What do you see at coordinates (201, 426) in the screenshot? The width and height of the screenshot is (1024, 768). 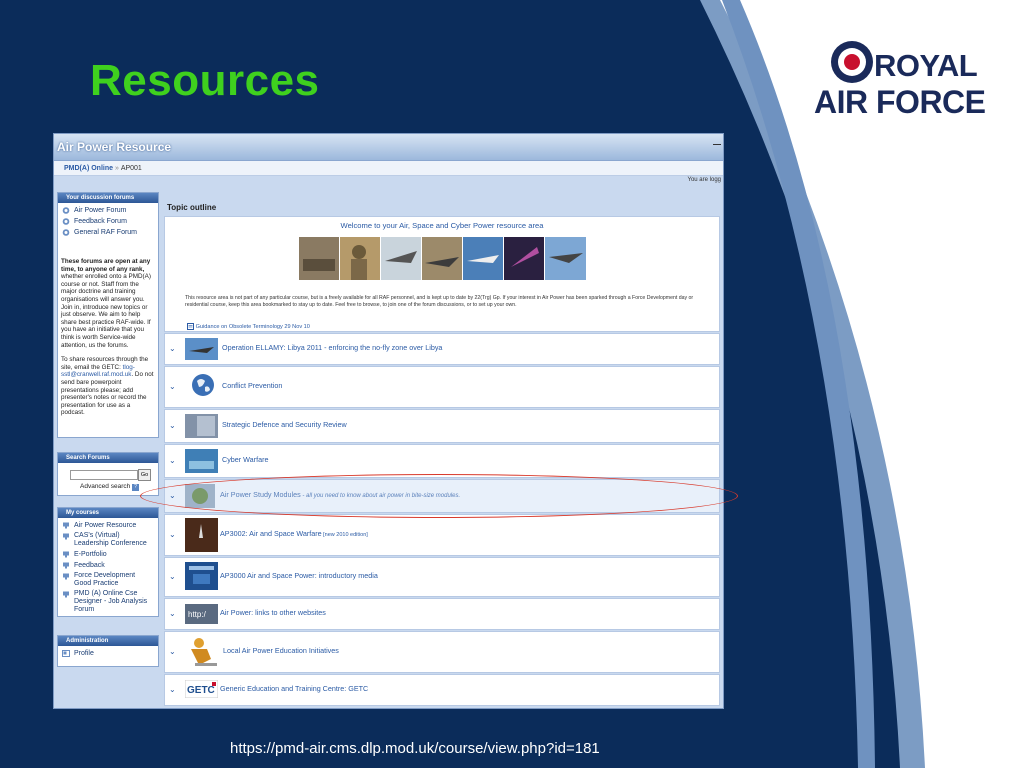 I see `document-thumbnail-icon` at bounding box center [201, 426].